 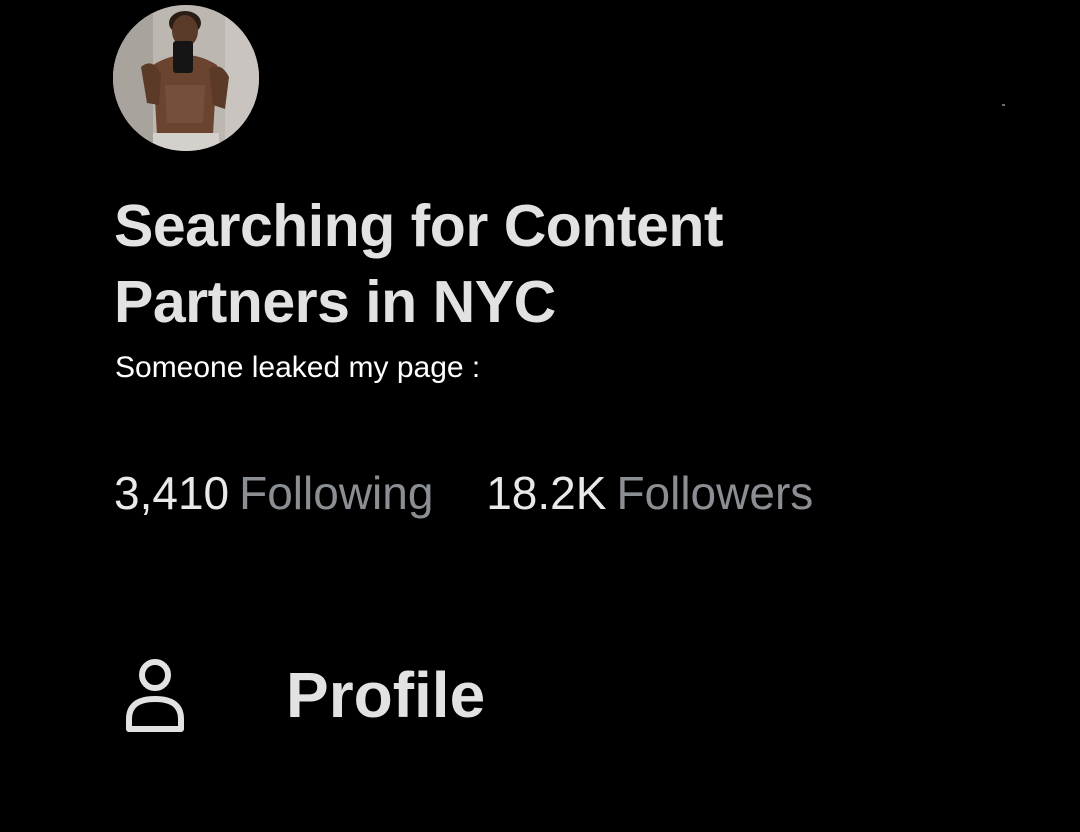 What do you see at coordinates (463, 493) in the screenshot?
I see `follow-stats: 3,410 Following 18.2K Followers` at bounding box center [463, 493].